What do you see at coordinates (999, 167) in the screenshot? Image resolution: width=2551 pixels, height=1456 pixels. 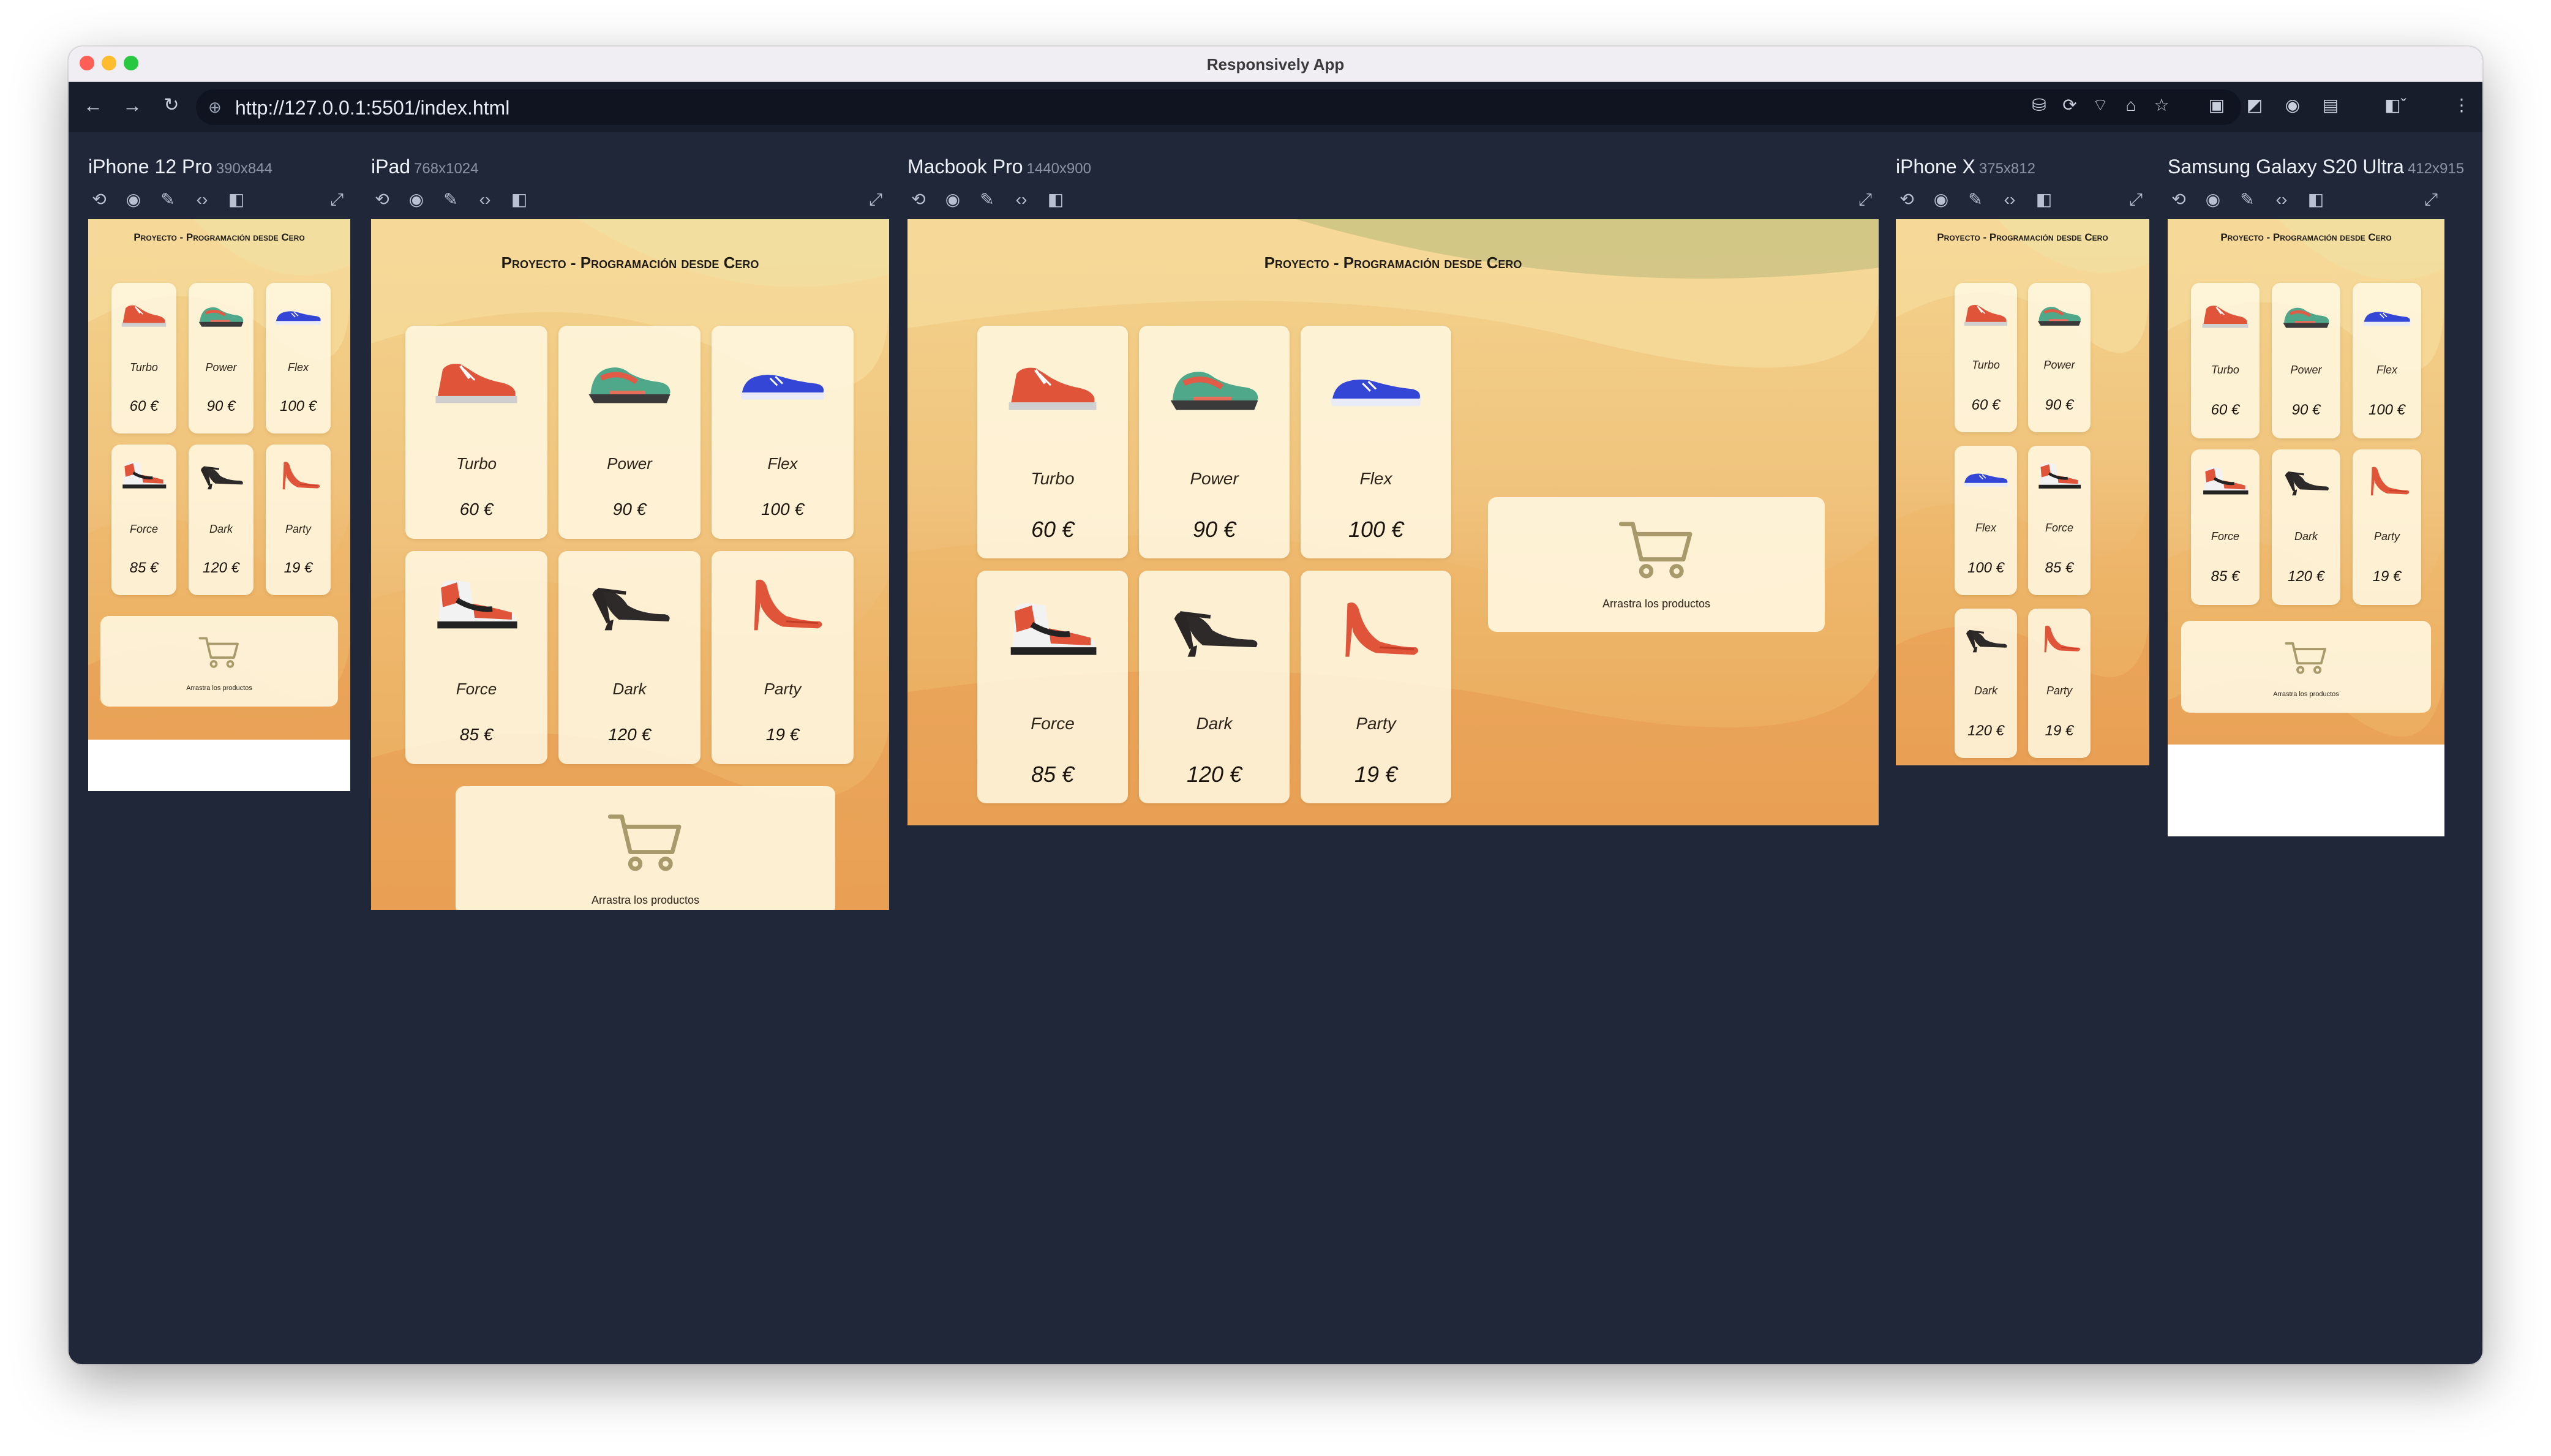 I see `device-header: Macbook Pro 1440x900` at bounding box center [999, 167].